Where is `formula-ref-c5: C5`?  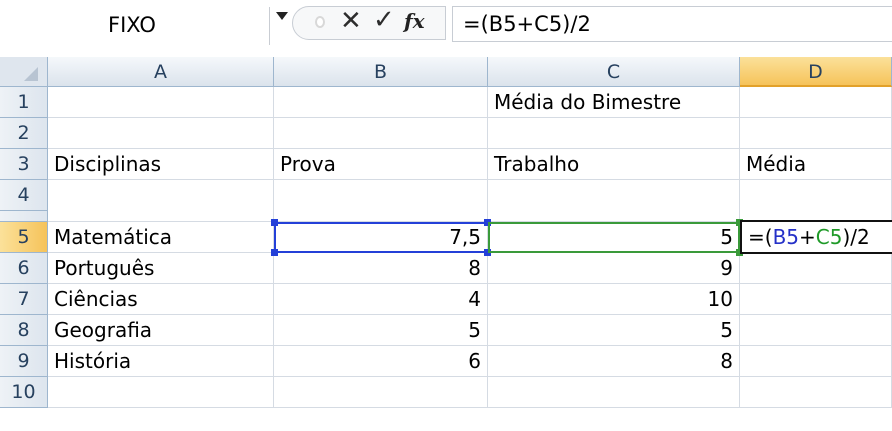
formula-ref-c5: C5 is located at coordinates (829, 237).